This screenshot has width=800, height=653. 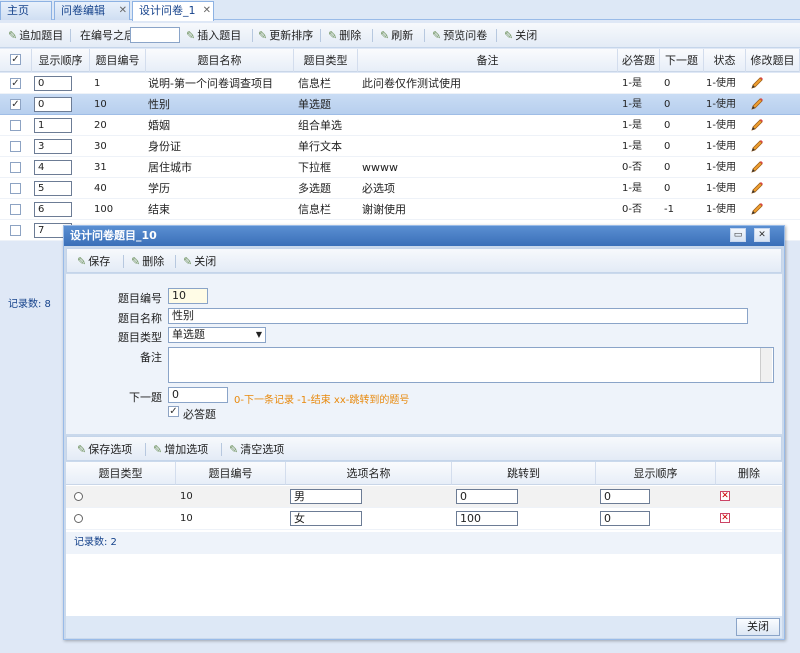 I want to click on required-checkbox: ✓, so click(x=173, y=411).